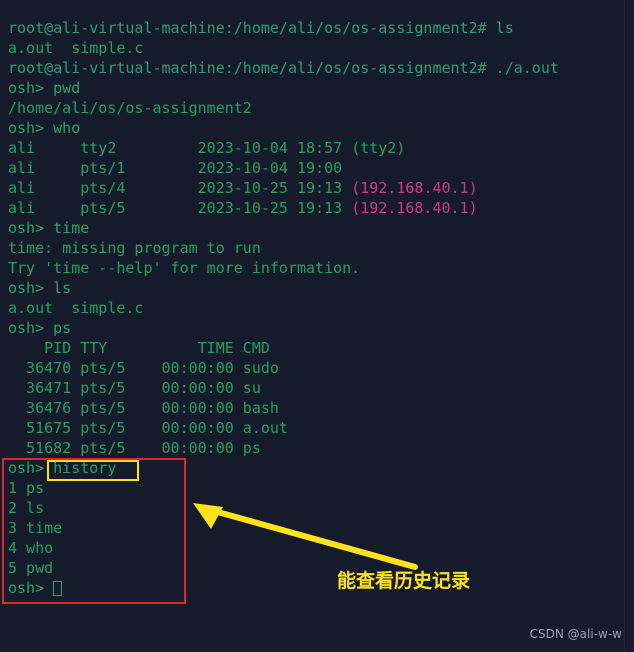  Describe the element at coordinates (62, 328) in the screenshot. I see `typed-command: ps` at that location.